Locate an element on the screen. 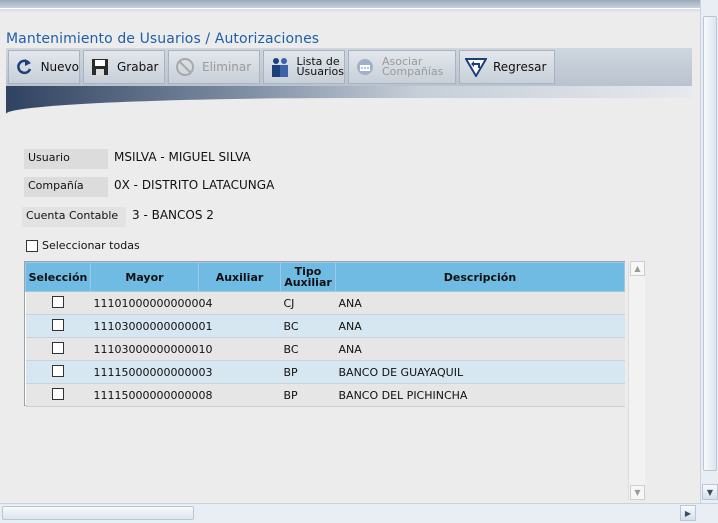  asociar-companias-label: Asociar Compañías is located at coordinates (413, 67).